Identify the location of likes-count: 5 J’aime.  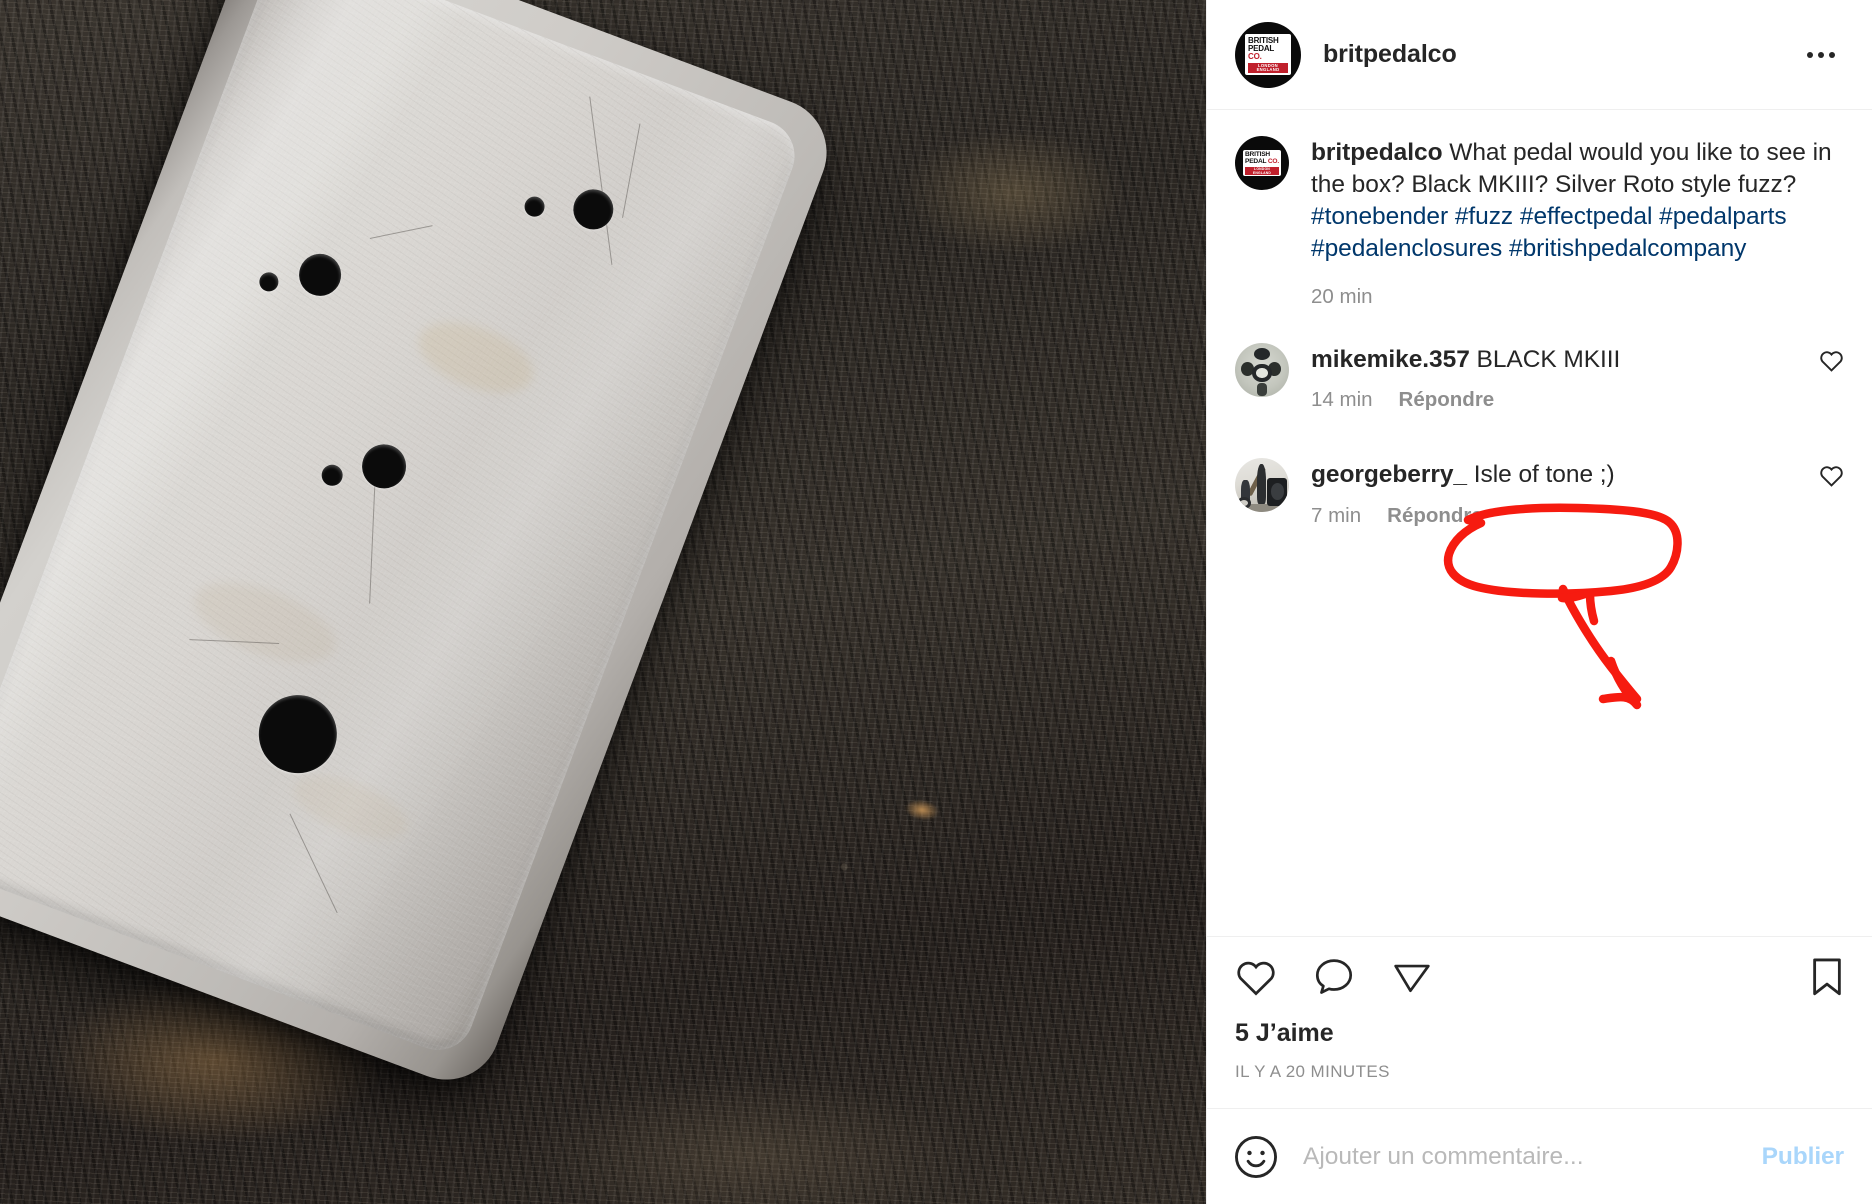
(1539, 1033).